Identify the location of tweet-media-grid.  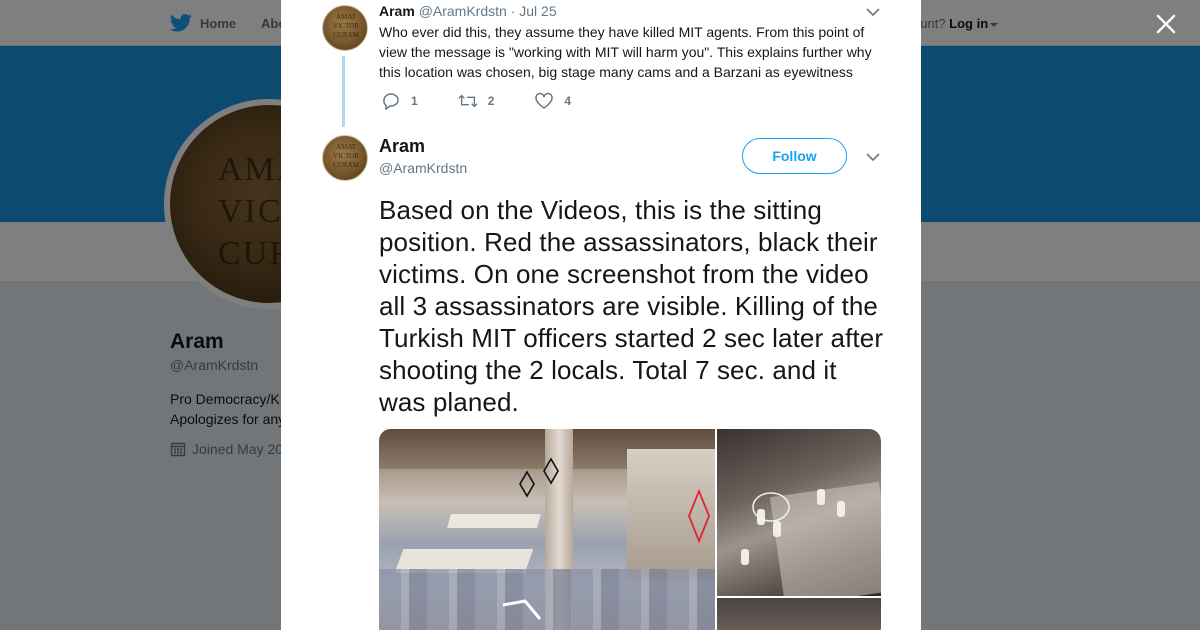
(630, 529).